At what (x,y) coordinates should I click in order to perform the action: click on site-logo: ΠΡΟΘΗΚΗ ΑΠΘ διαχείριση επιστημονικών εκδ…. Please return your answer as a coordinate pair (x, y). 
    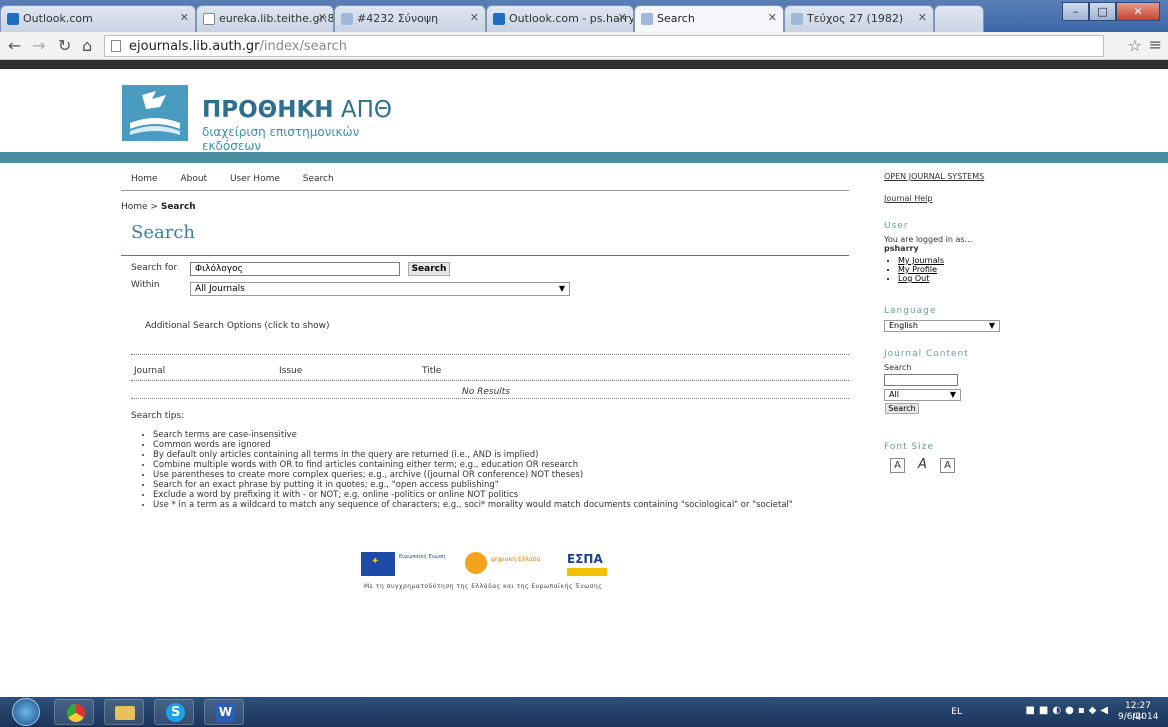
    Looking at the image, I should click on (262, 119).